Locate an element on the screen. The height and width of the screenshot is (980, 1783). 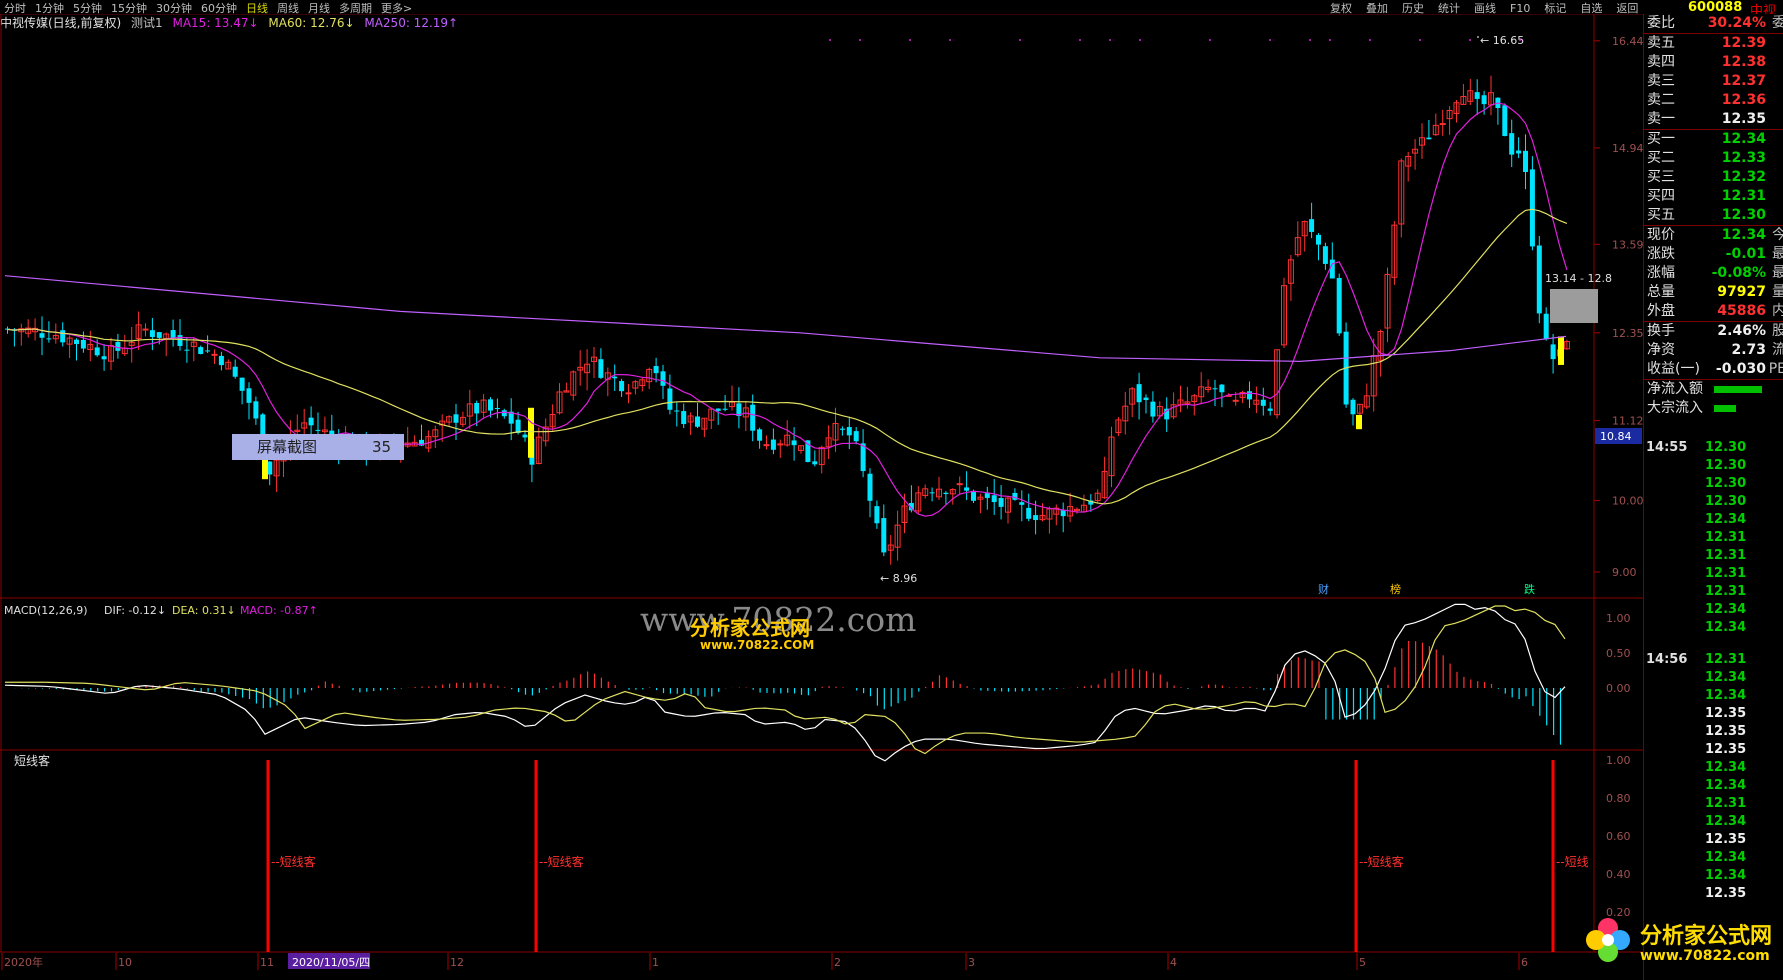
quote-ext: 内 is located at coordinates (1777, 311).